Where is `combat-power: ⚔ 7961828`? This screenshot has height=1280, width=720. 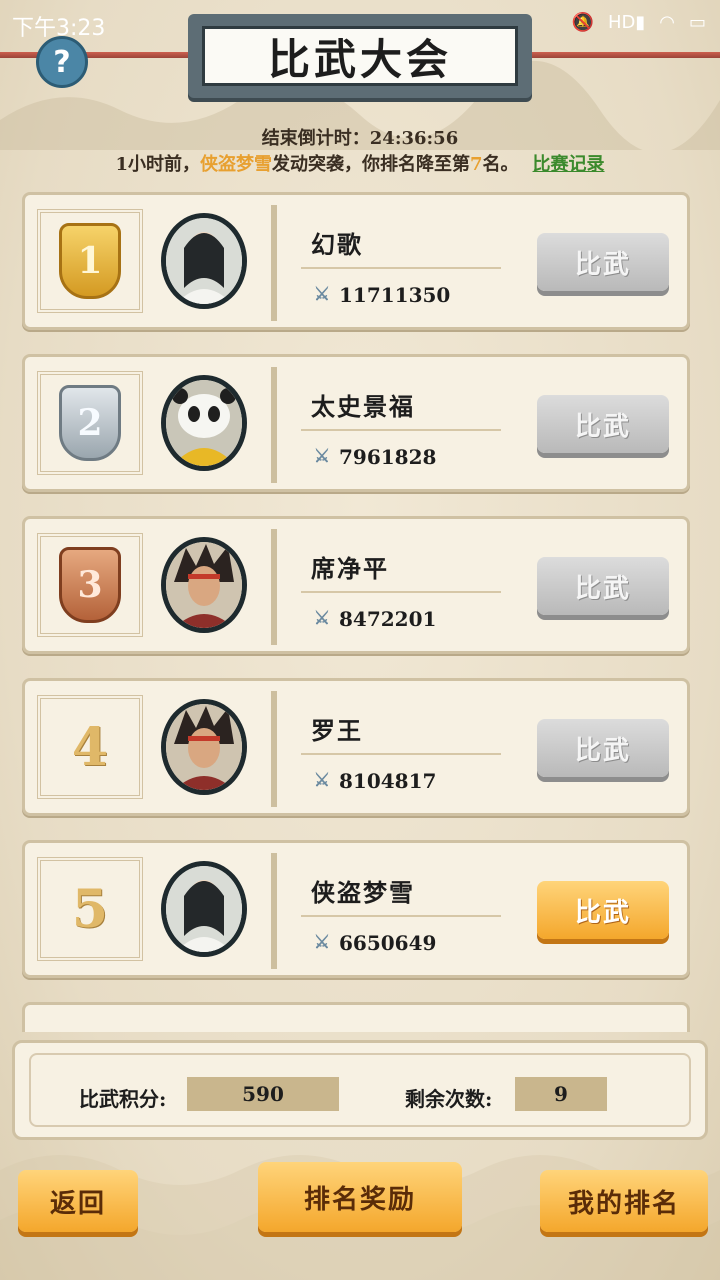 combat-power: ⚔ 7961828 is located at coordinates (374, 457).